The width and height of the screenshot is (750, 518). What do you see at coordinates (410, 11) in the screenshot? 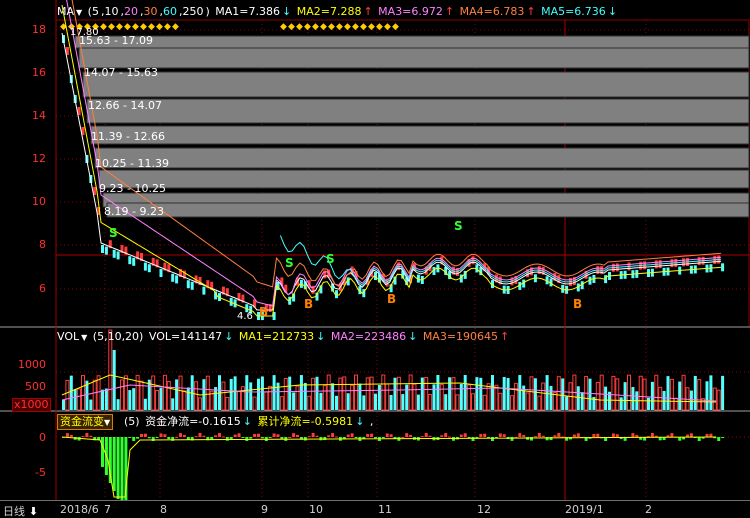
I see `ma3-value: MA3=6.972` at bounding box center [410, 11].